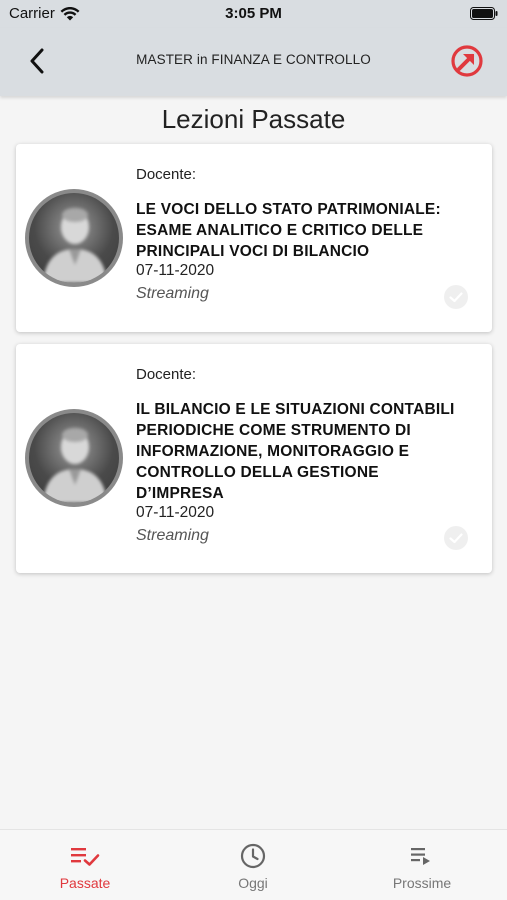 This screenshot has width=507, height=900. What do you see at coordinates (422, 866) in the screenshot?
I see `tab-prossime: Prossime` at bounding box center [422, 866].